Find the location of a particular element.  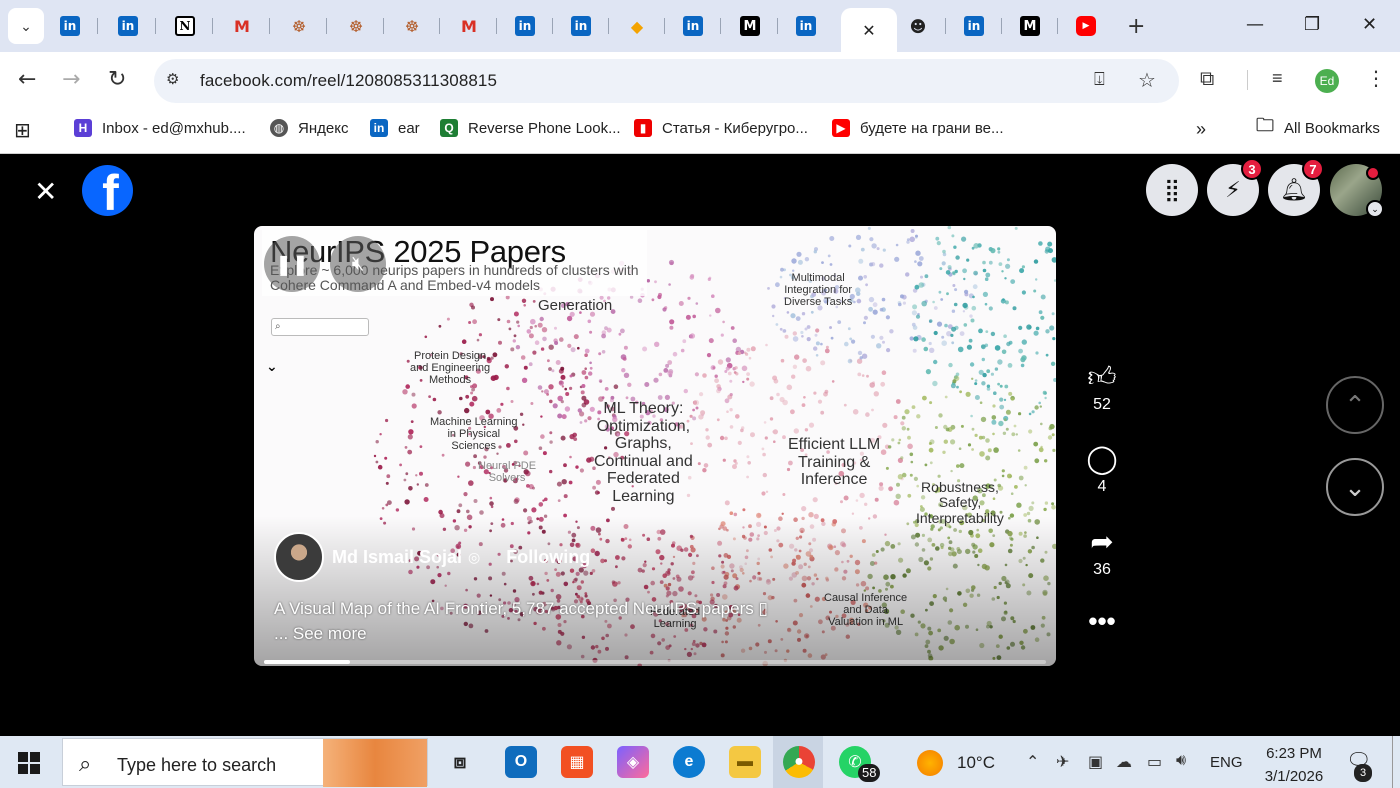

notifications-button: 🔔︎ 7 is located at coordinates (1296, 187).